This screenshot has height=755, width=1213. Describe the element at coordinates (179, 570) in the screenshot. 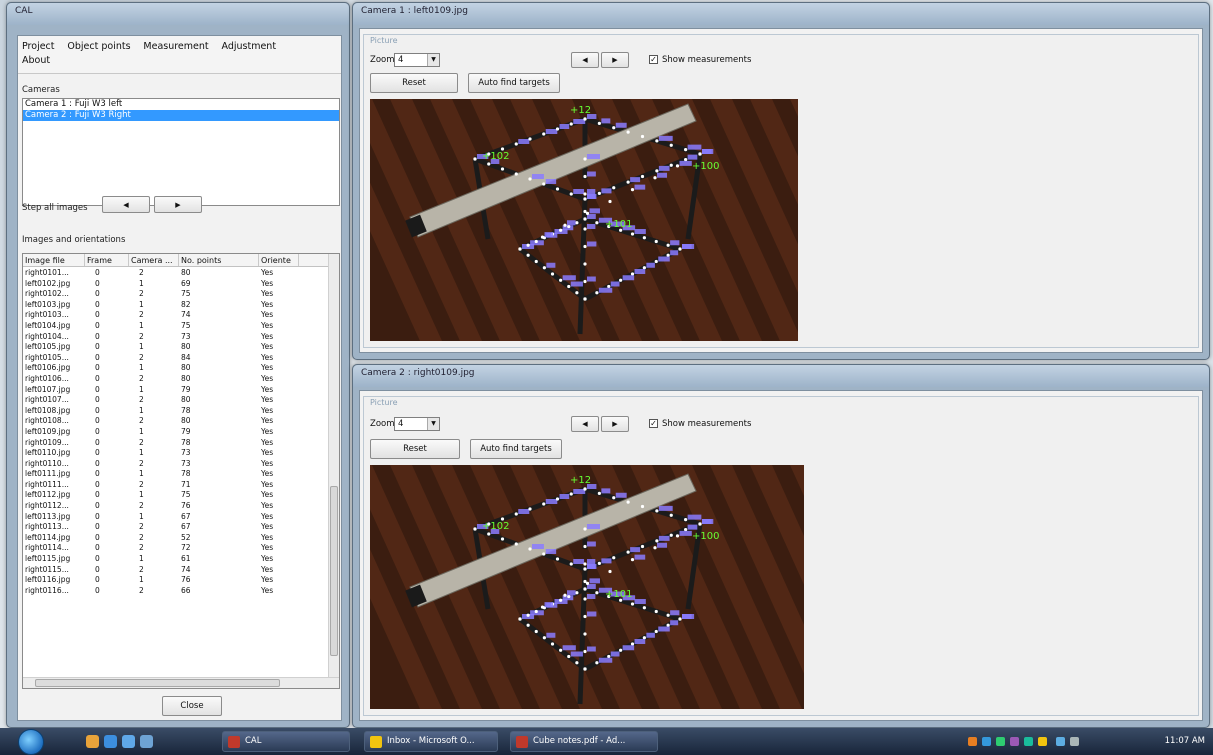

I see `table-row: right0115... 0 2 74 Yes` at that location.